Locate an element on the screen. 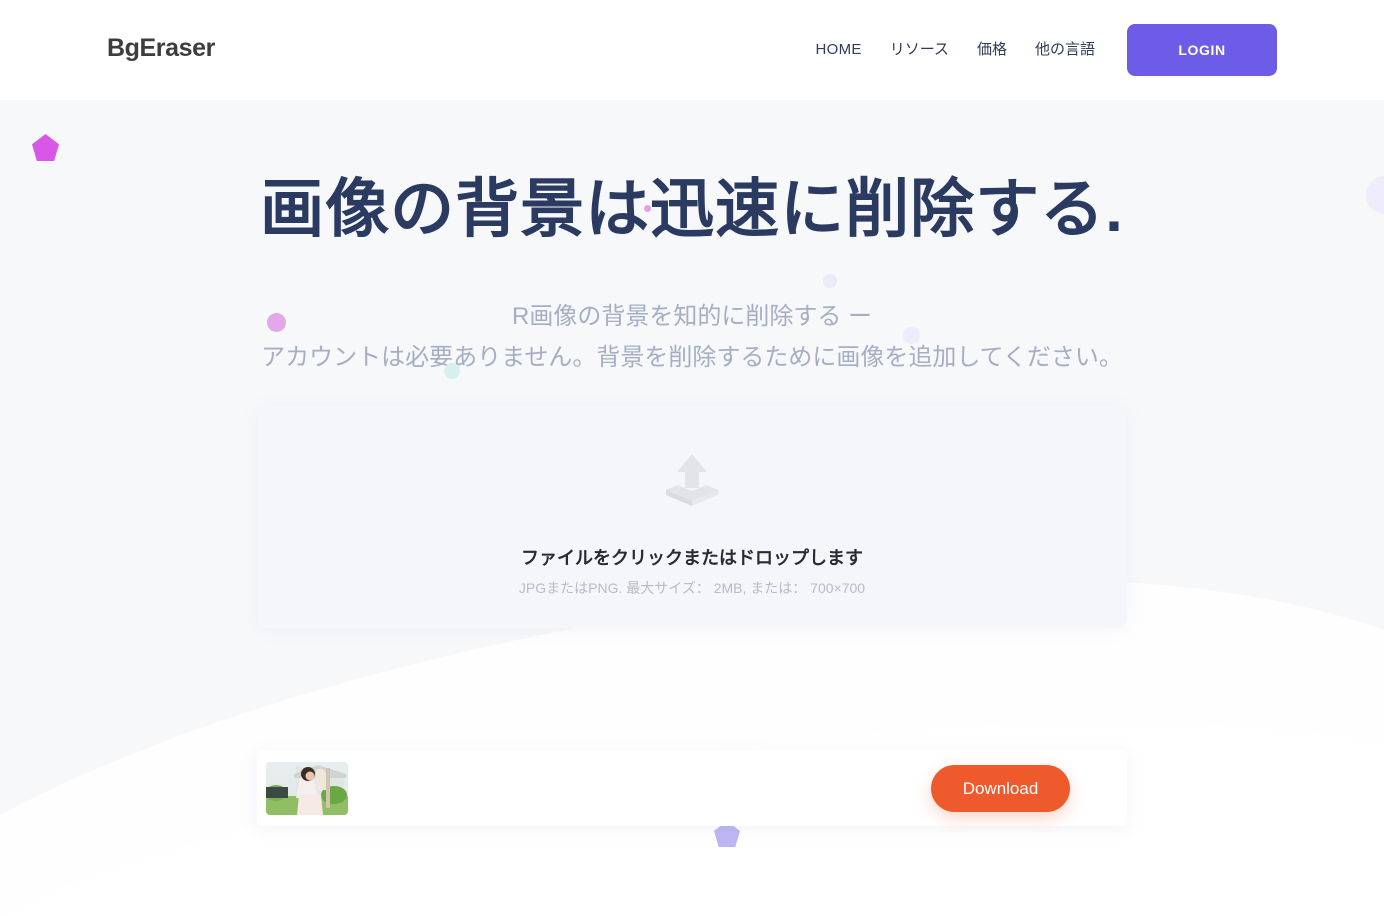 This screenshot has height=916, width=1384. nav-item-home: HOME is located at coordinates (839, 50).